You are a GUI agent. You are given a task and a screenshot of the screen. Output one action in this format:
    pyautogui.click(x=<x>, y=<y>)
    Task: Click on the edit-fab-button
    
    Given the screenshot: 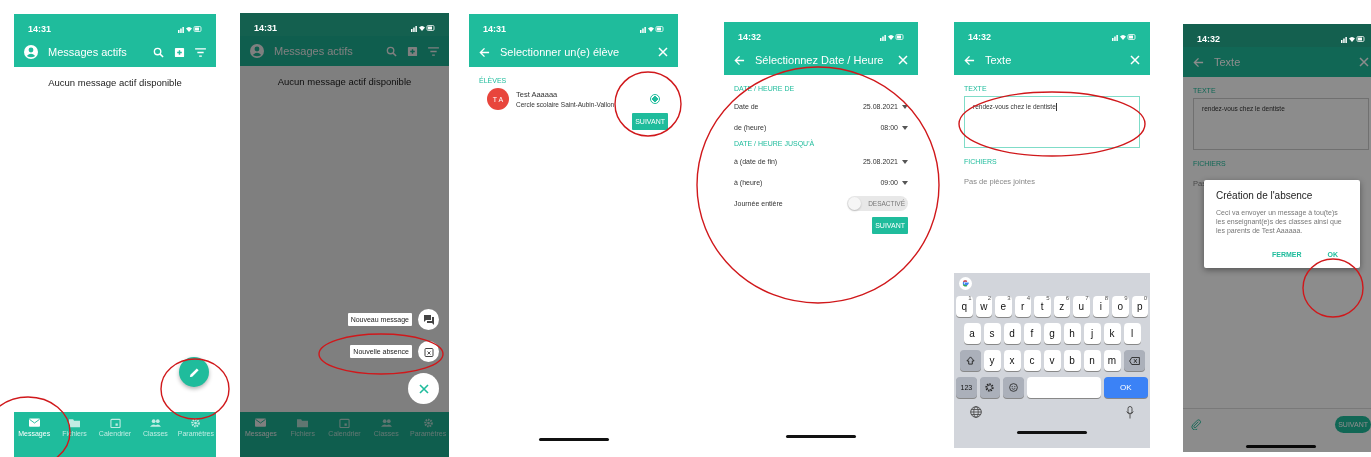 What is the action you would take?
    pyautogui.click(x=194, y=372)
    